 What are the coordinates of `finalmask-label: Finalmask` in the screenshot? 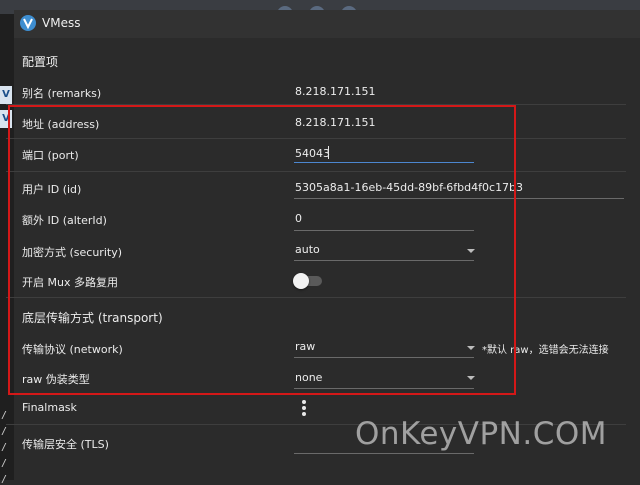 It's located at (49, 407).